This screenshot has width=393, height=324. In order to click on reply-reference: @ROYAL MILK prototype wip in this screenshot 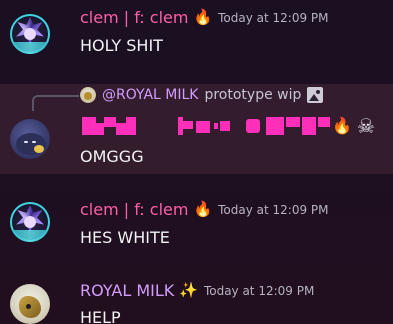, I will do `click(202, 95)`.